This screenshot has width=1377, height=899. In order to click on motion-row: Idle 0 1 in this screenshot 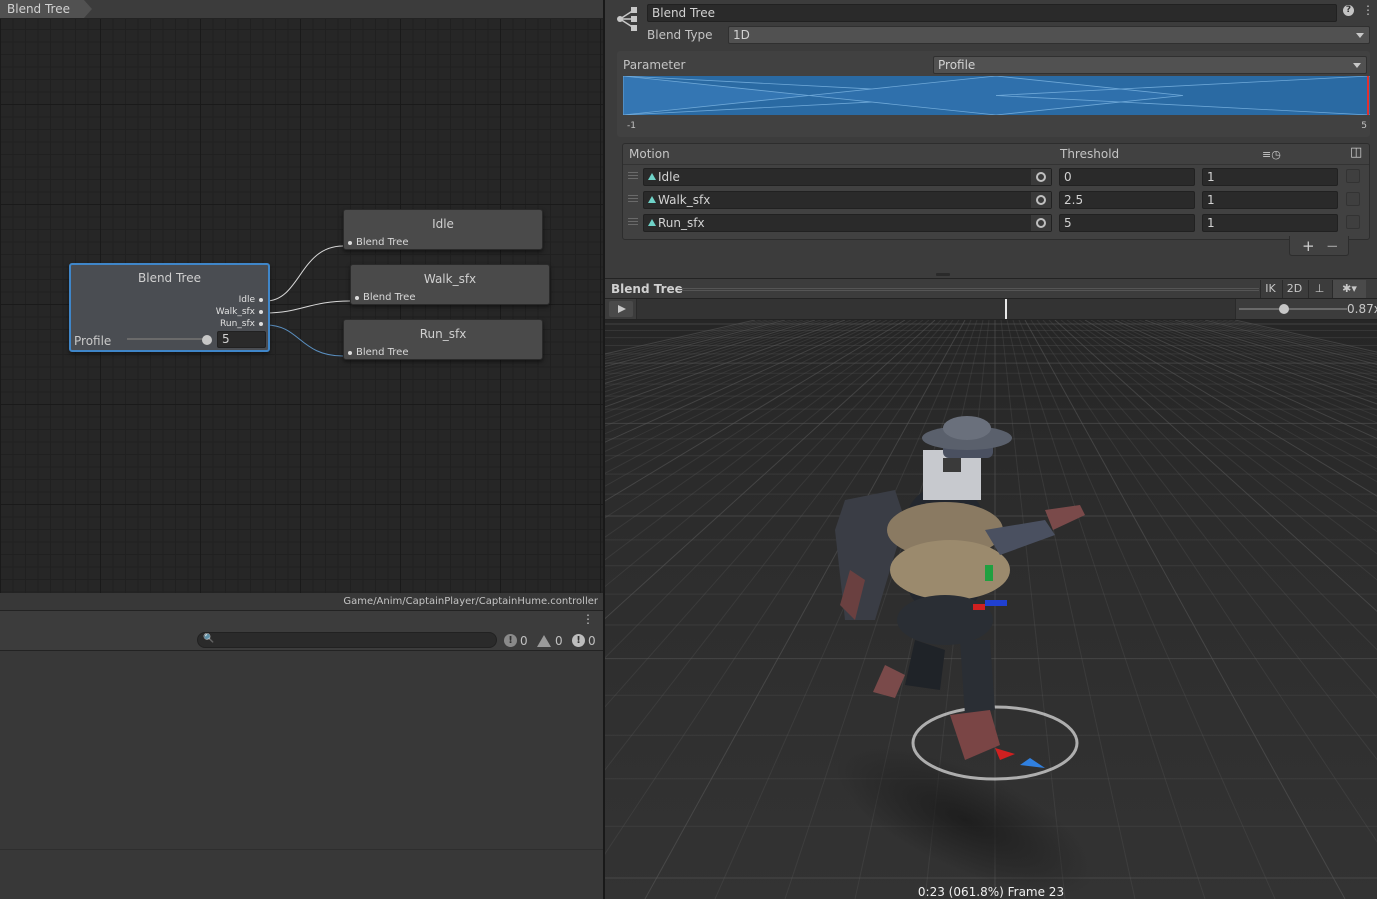, I will do `click(996, 178)`.